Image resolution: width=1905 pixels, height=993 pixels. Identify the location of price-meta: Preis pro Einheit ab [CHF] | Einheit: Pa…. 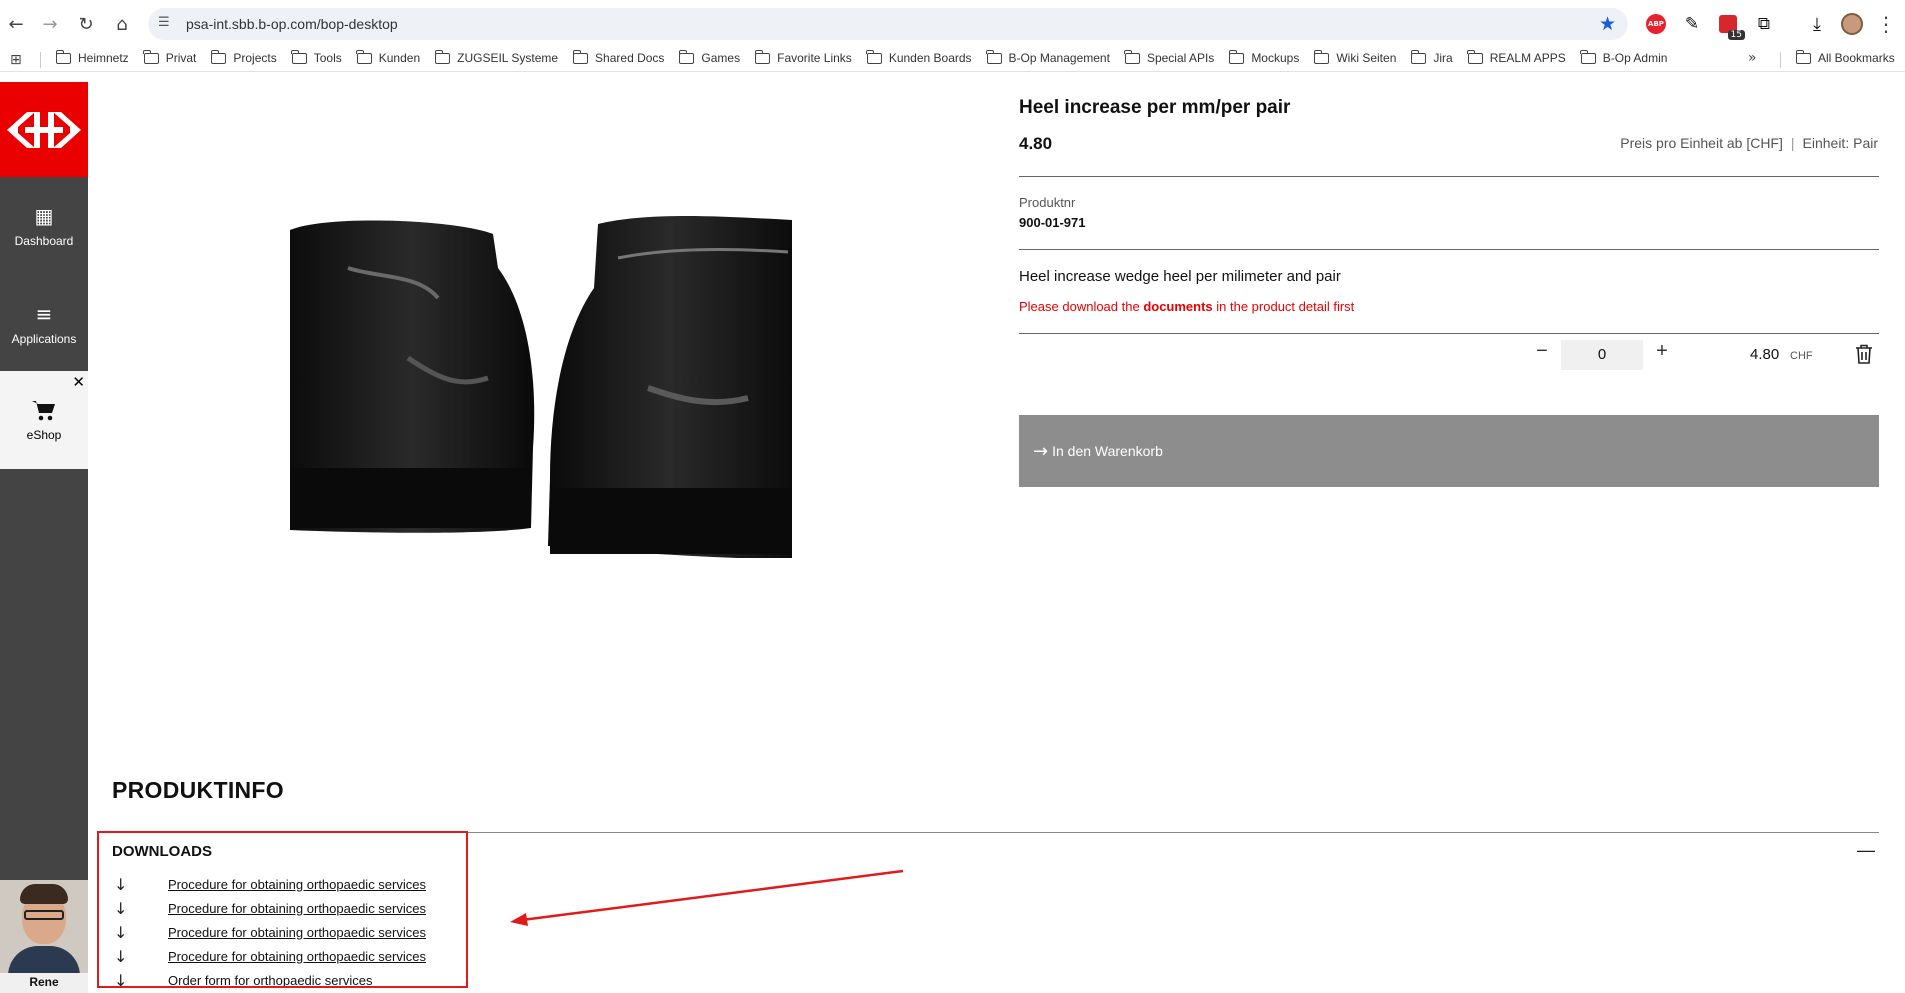
(1749, 143).